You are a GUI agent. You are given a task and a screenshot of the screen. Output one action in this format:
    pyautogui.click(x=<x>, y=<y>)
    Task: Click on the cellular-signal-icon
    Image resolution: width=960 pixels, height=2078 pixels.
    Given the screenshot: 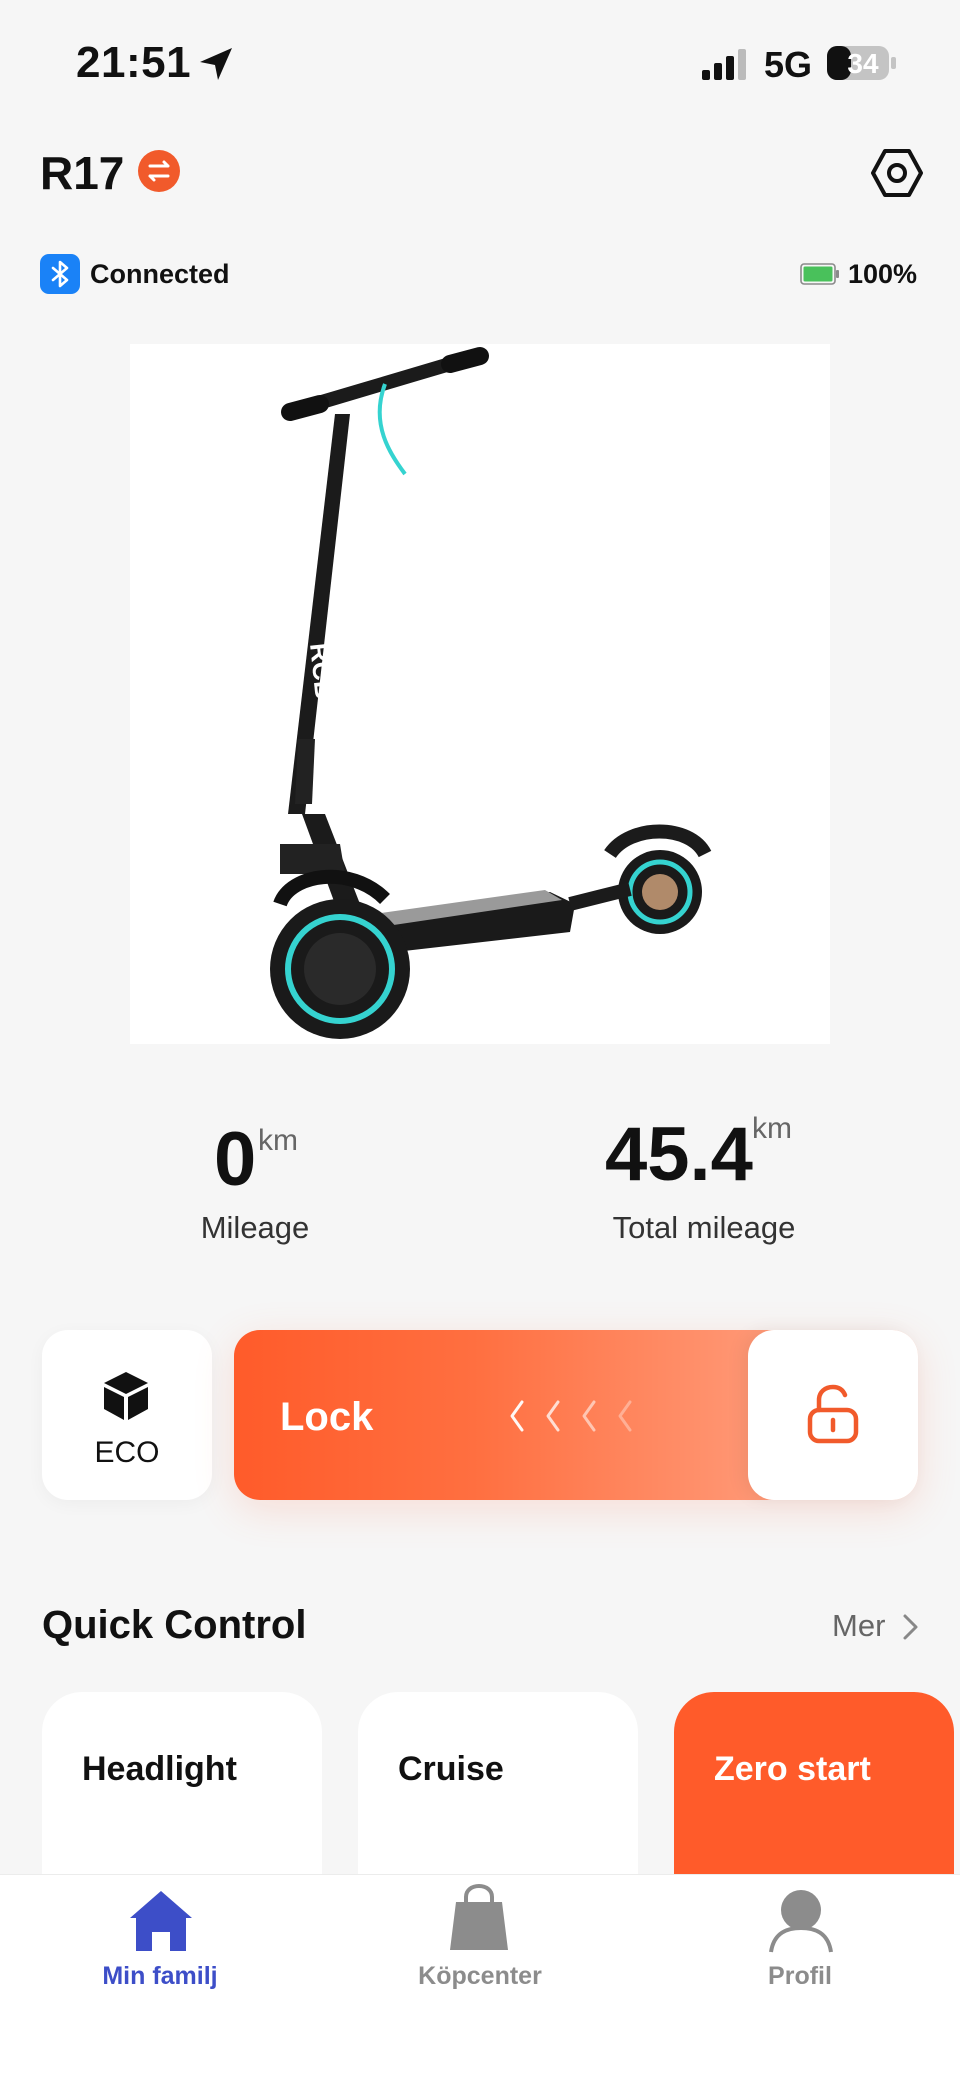 What is the action you would take?
    pyautogui.click(x=724, y=64)
    